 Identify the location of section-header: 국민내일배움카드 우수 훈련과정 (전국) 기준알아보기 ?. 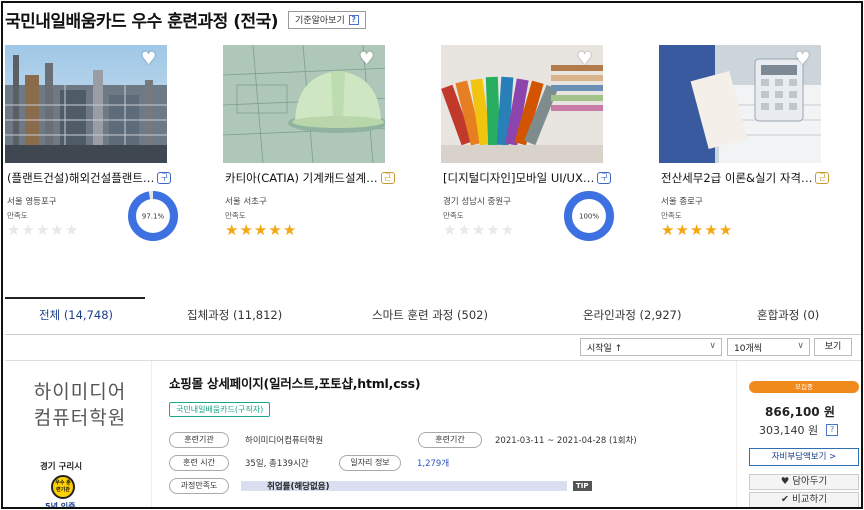
(185, 19).